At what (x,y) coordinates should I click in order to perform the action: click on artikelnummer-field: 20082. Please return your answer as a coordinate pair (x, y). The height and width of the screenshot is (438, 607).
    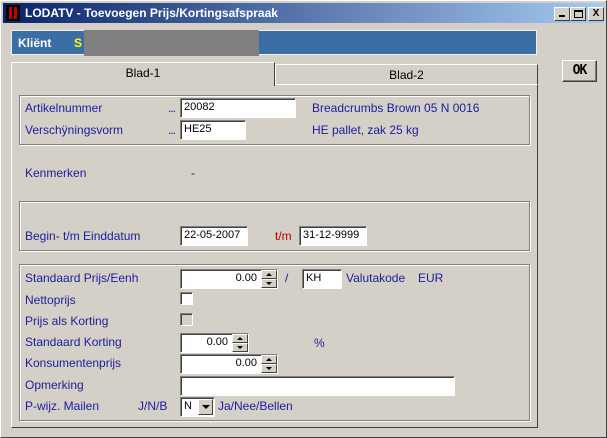
    Looking at the image, I should click on (238, 108).